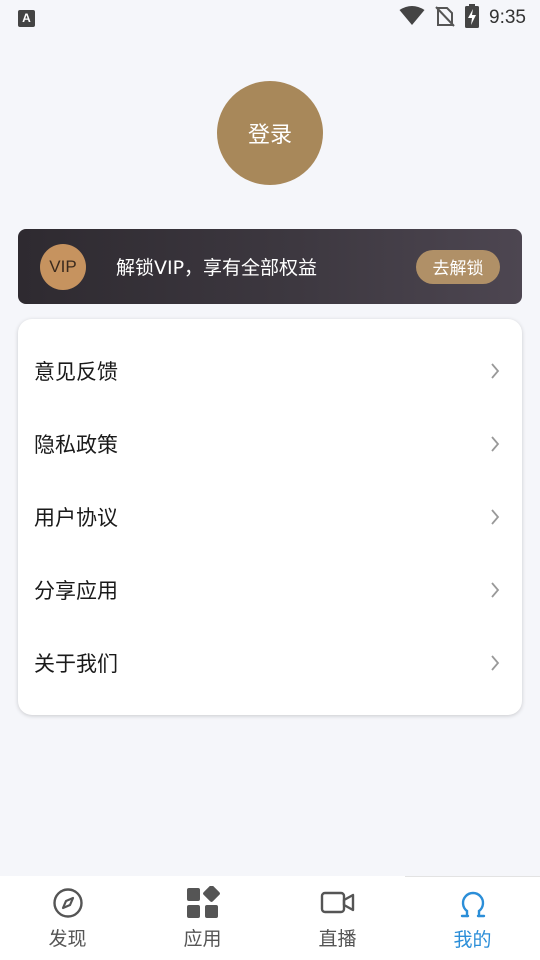  Describe the element at coordinates (270, 662) in the screenshot. I see `menu-item-about-us: 关于我们` at that location.